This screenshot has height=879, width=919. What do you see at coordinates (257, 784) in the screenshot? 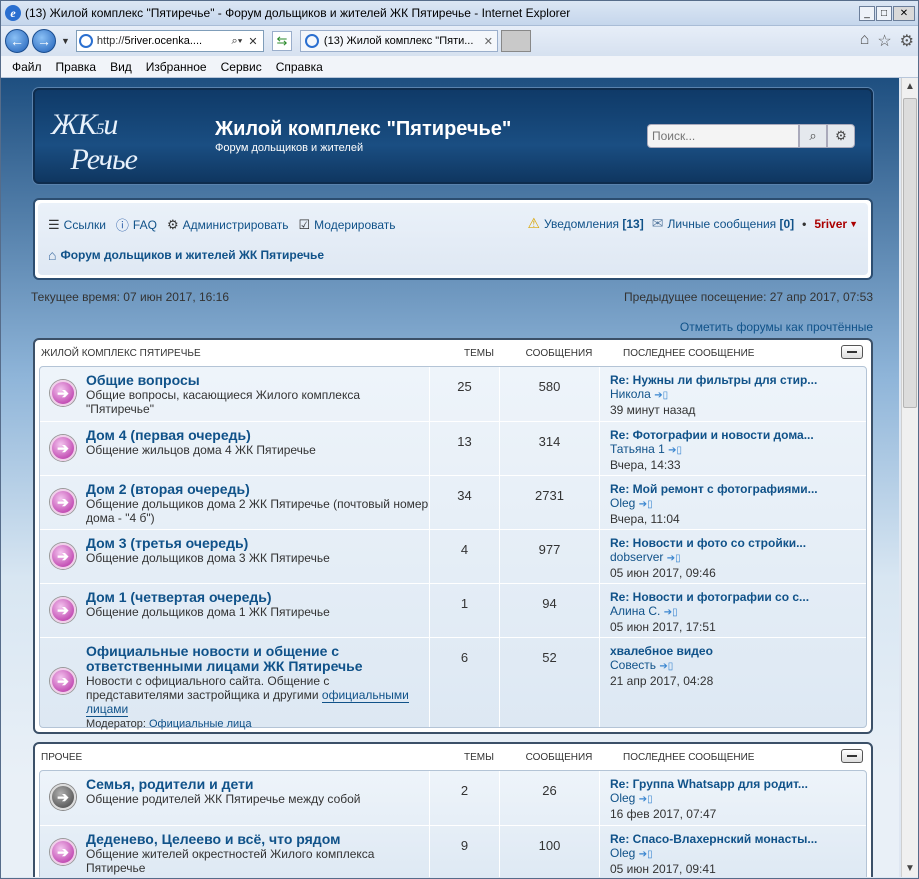
I see `forum-title: Семья, родители и дети` at bounding box center [257, 784].